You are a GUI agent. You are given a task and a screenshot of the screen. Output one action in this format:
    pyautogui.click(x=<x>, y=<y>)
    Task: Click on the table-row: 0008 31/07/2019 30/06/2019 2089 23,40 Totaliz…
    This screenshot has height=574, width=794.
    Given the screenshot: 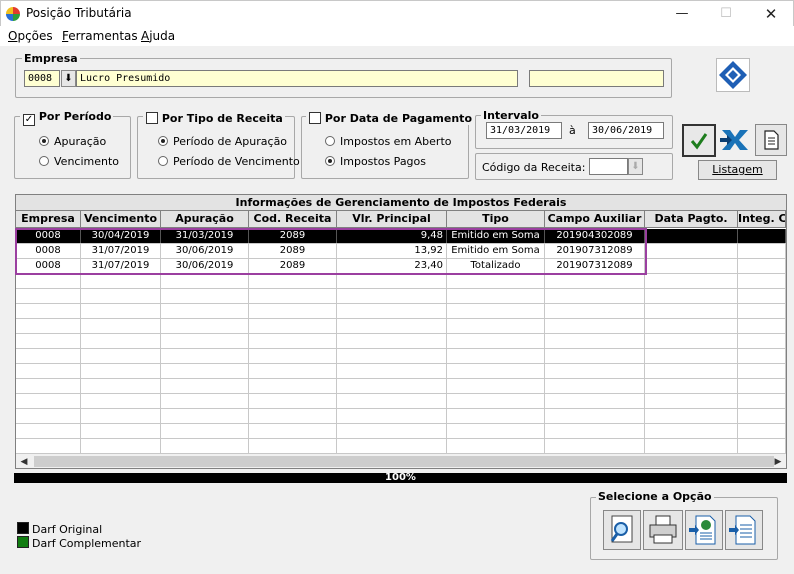 What is the action you would take?
    pyautogui.click(x=401, y=266)
    